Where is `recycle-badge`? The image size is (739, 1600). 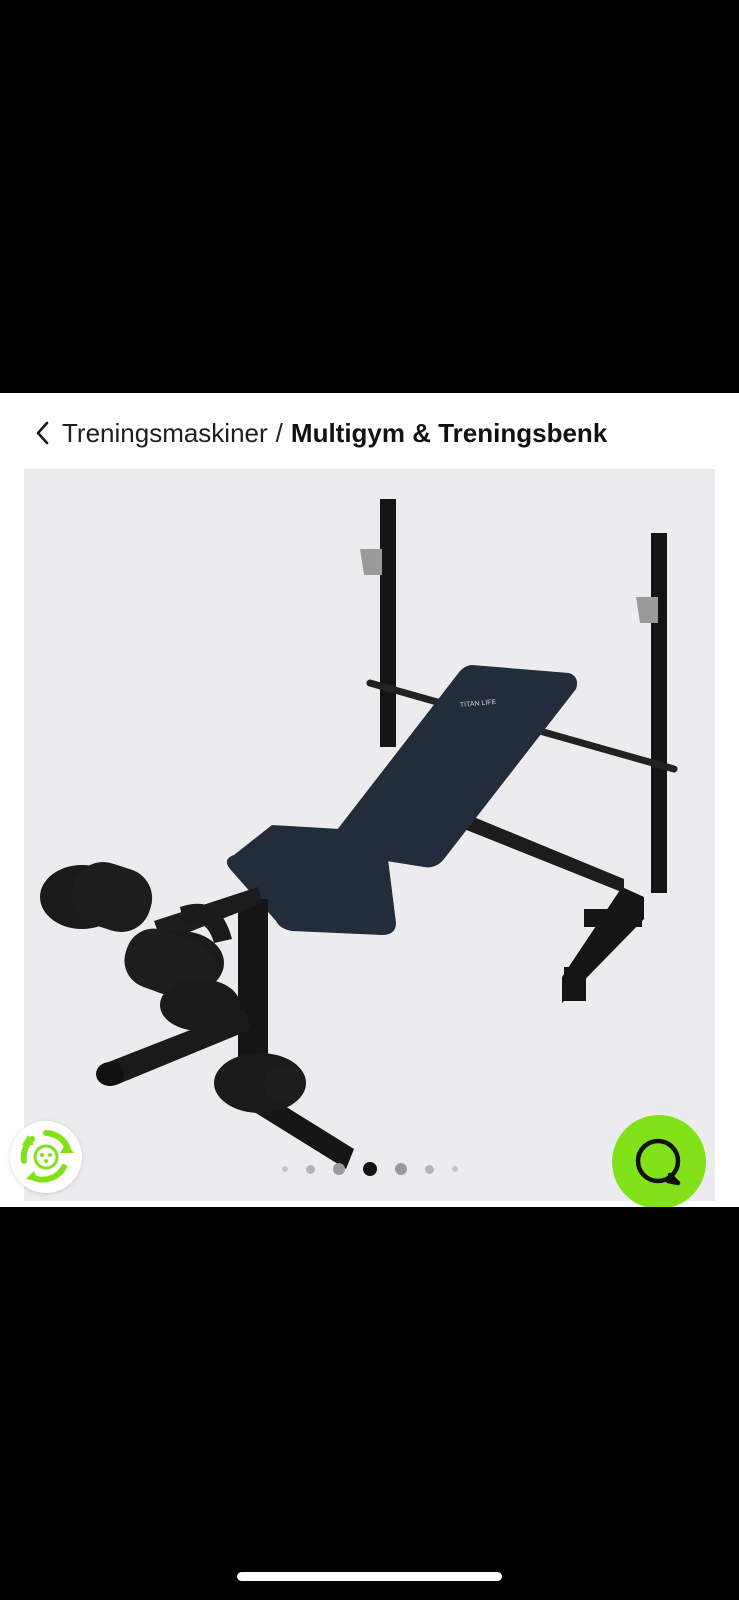
recycle-badge is located at coordinates (46, 1157).